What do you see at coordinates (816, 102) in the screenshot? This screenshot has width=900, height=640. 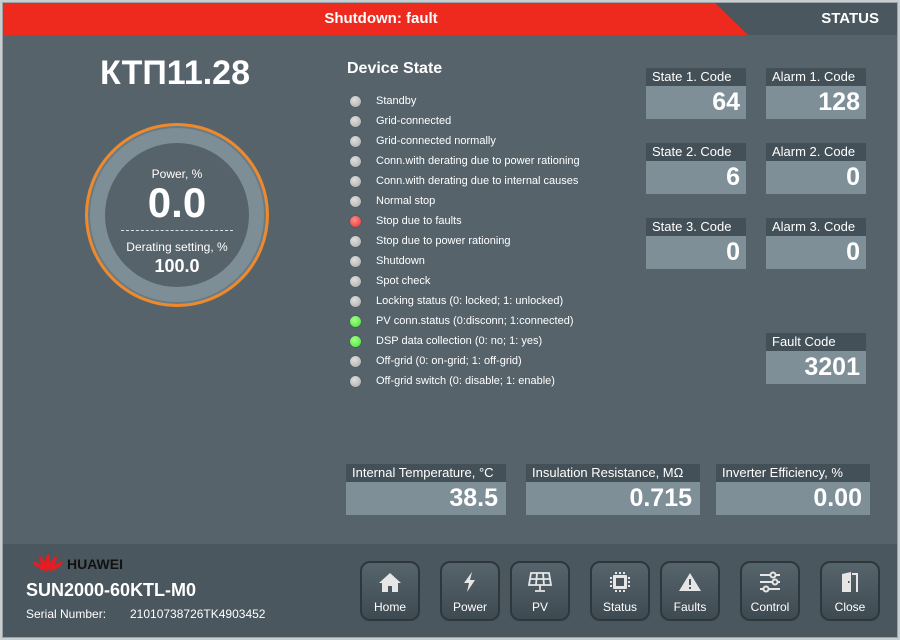 I see `alarm1-code-value: 128` at bounding box center [816, 102].